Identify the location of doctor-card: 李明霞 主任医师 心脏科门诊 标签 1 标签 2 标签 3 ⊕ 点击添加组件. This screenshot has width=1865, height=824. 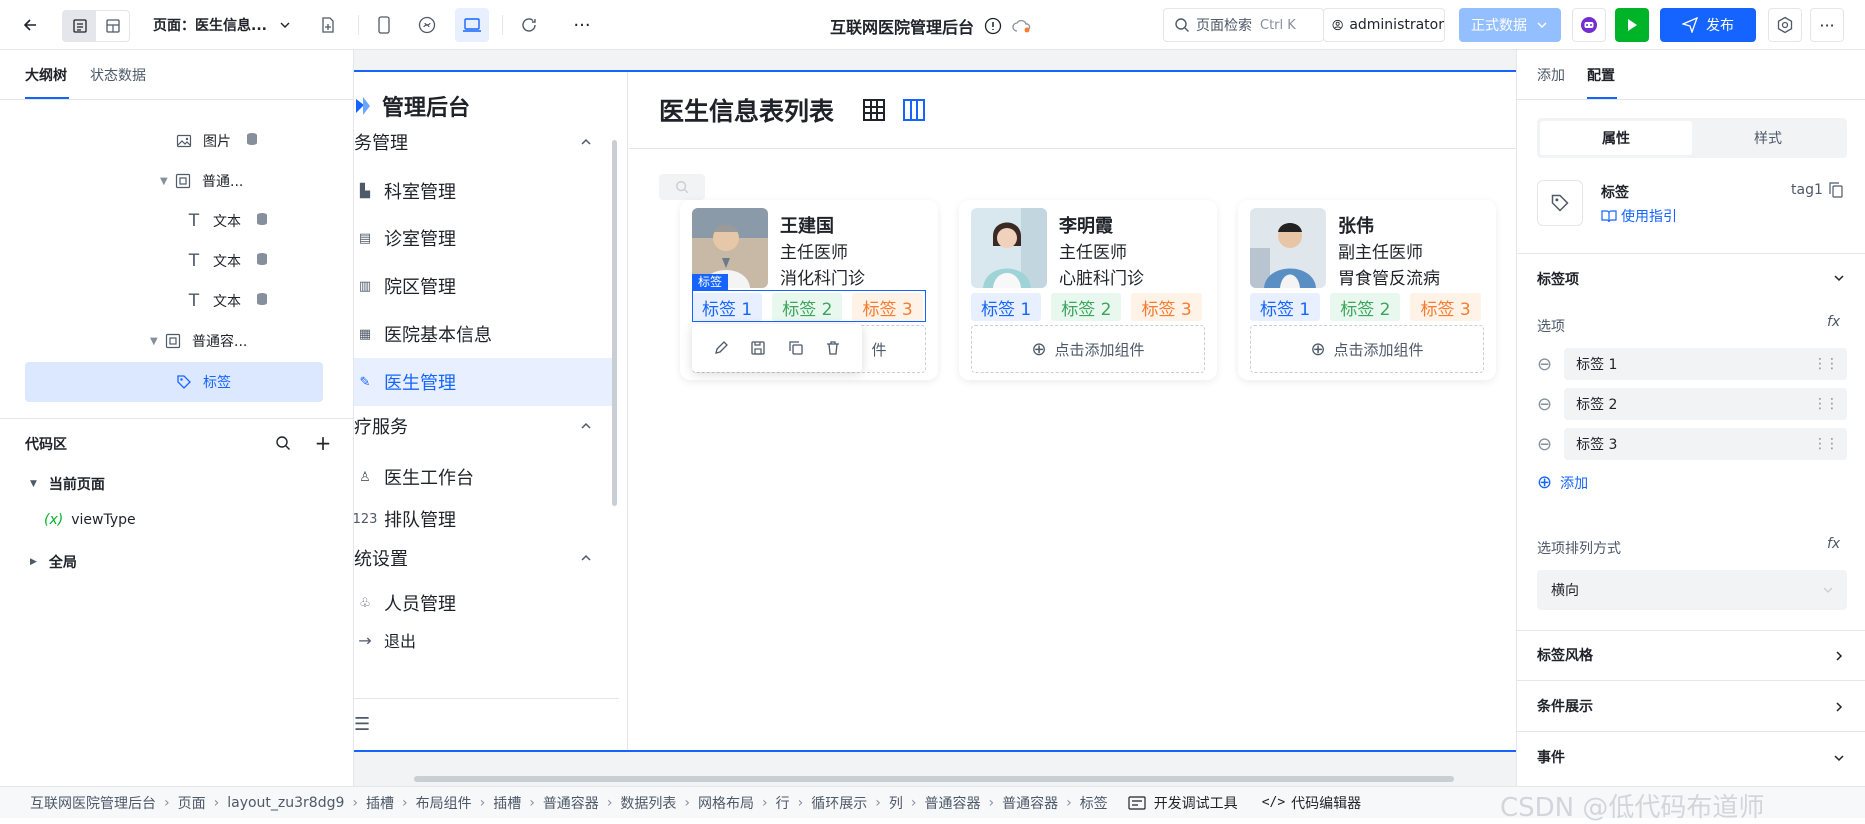
(1088, 290).